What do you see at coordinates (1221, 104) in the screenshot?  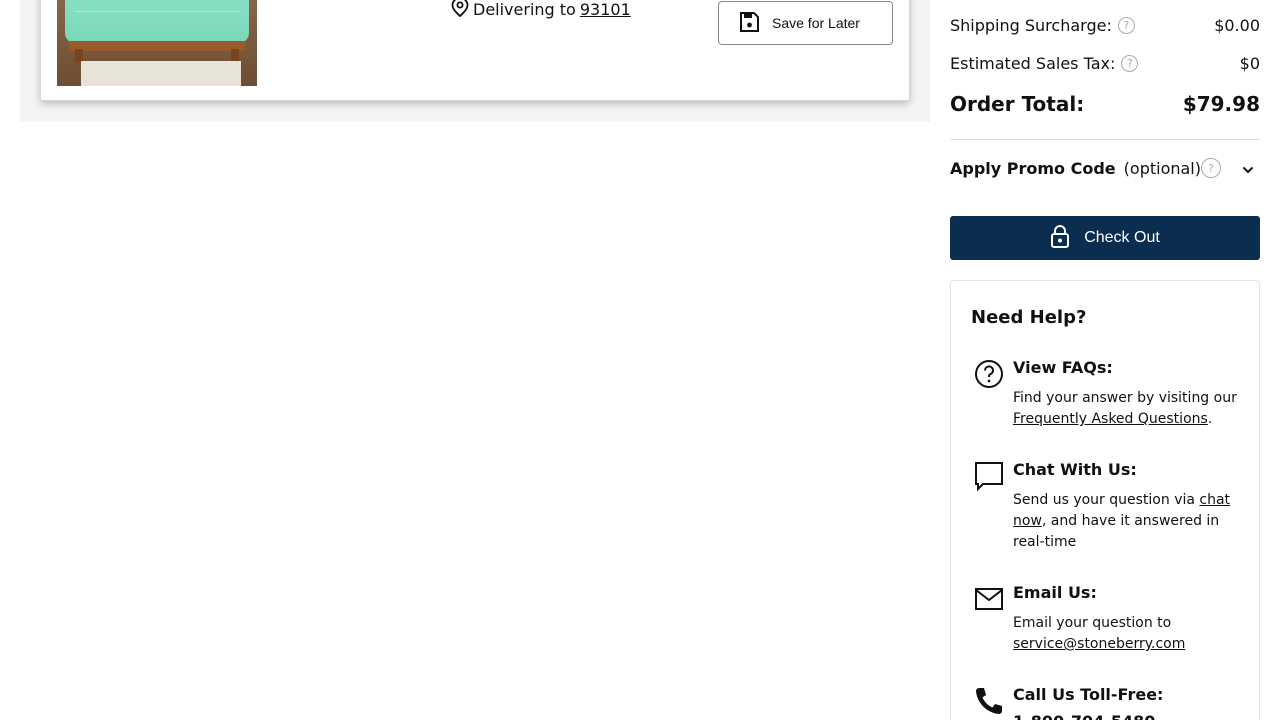 I see `order-total-value: $79.98` at bounding box center [1221, 104].